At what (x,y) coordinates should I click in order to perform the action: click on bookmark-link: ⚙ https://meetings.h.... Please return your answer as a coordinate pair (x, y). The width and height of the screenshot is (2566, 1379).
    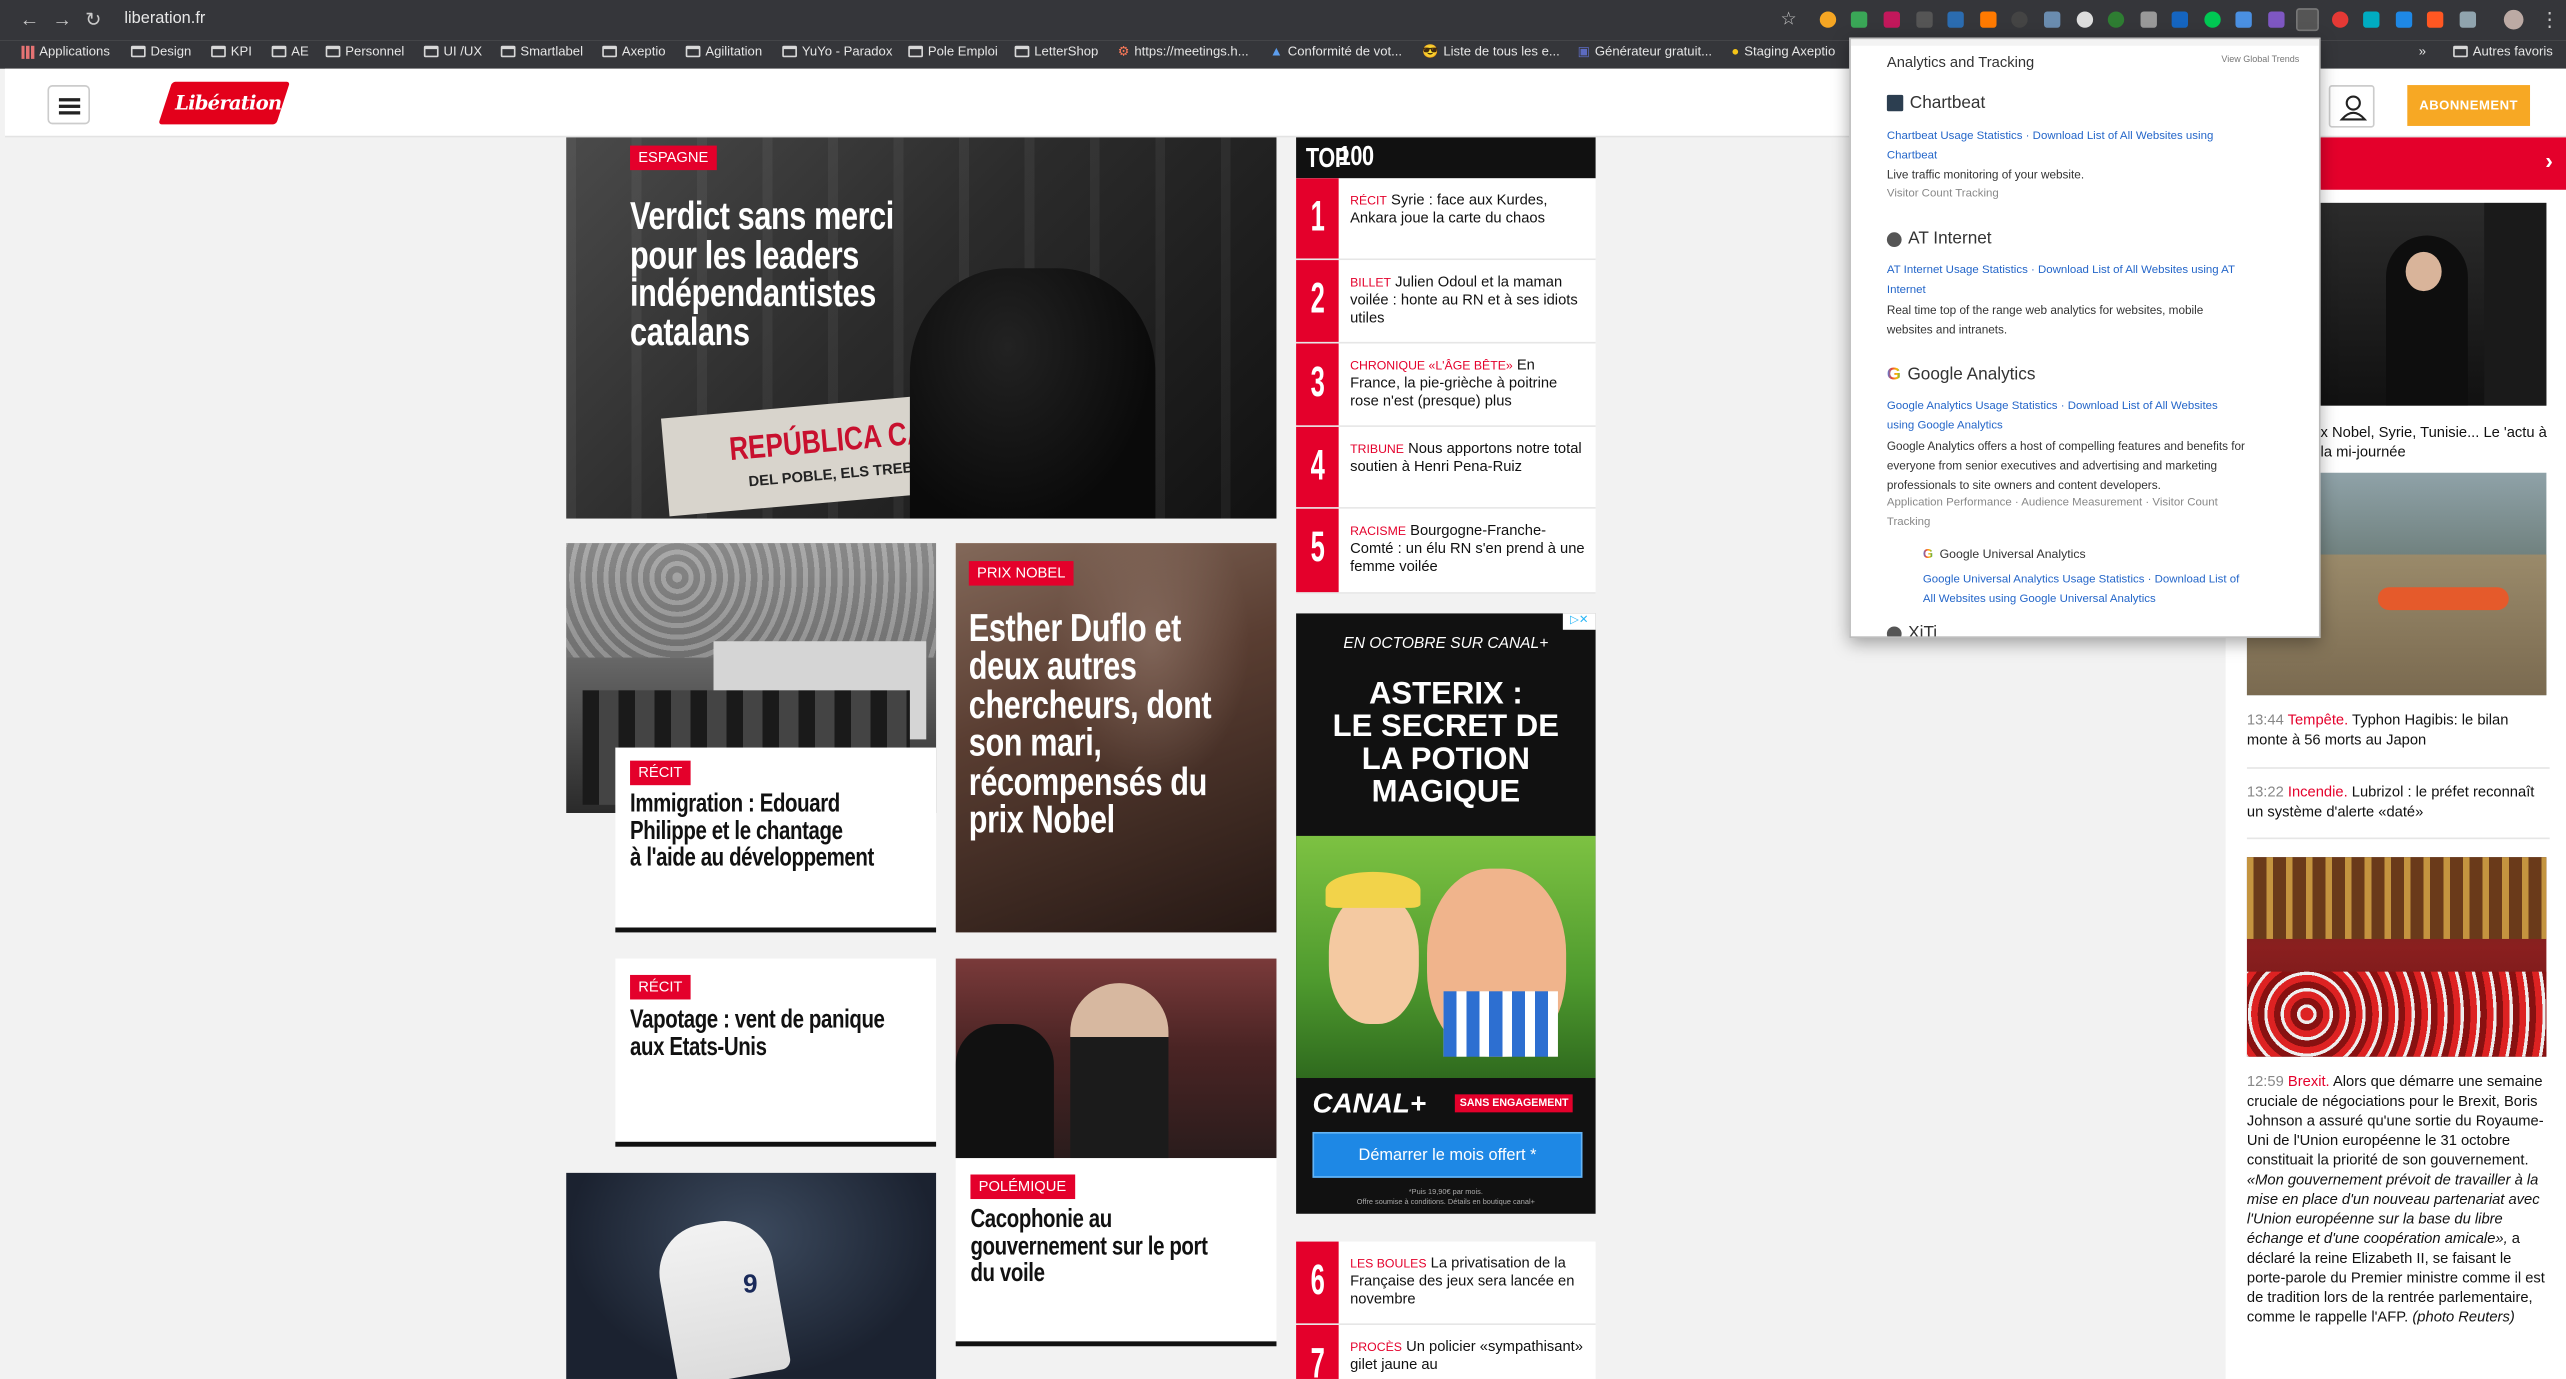
    Looking at the image, I should click on (1183, 51).